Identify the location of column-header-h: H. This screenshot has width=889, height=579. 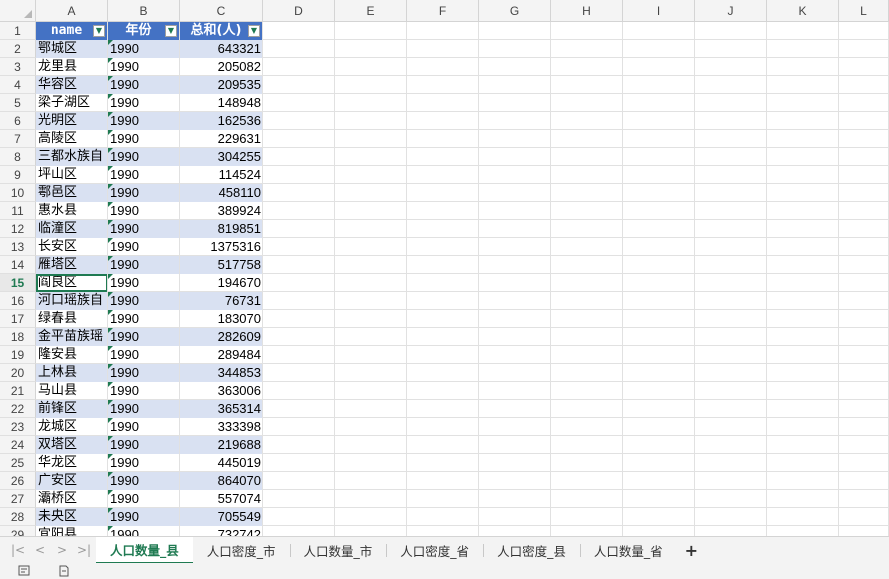
(587, 11).